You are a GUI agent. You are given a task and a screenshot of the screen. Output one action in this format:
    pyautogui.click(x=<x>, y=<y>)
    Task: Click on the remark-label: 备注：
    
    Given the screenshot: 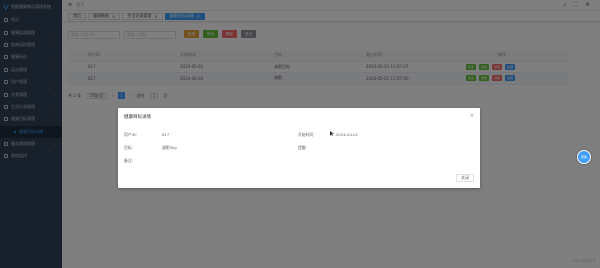 What is the action you would take?
    pyautogui.click(x=130, y=160)
    